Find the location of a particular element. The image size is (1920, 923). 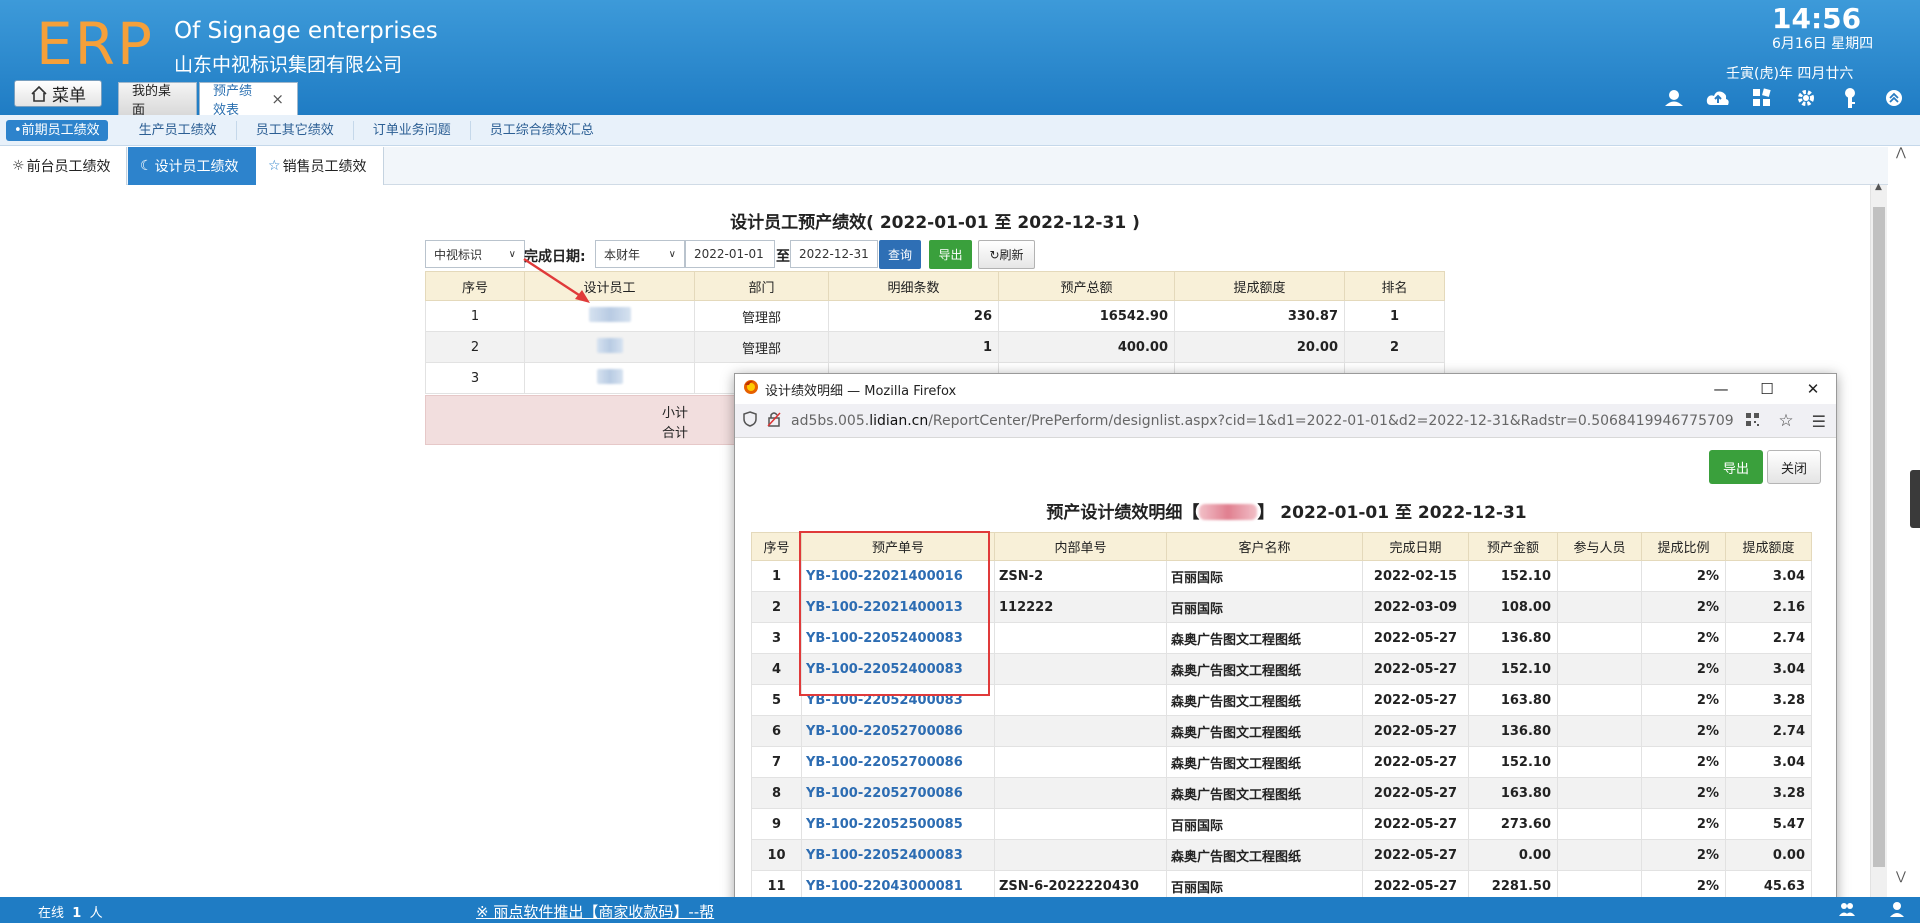

tab-label: 预产绩效表 is located at coordinates (233, 101).